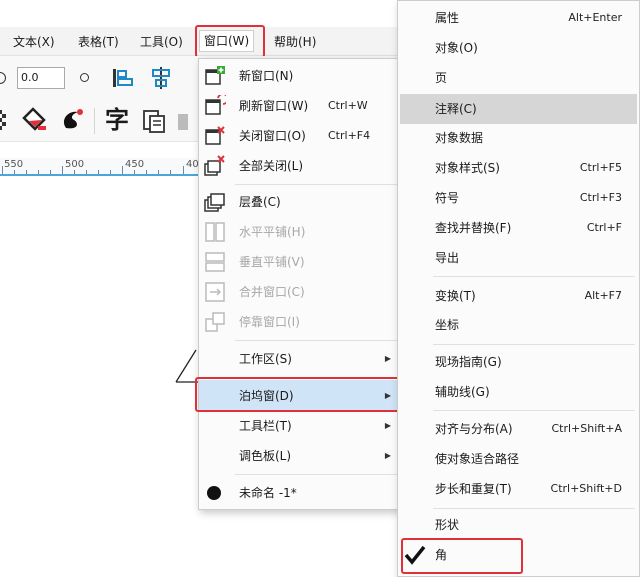 The image size is (640, 577). I want to click on small-circle-icon, so click(84, 77).